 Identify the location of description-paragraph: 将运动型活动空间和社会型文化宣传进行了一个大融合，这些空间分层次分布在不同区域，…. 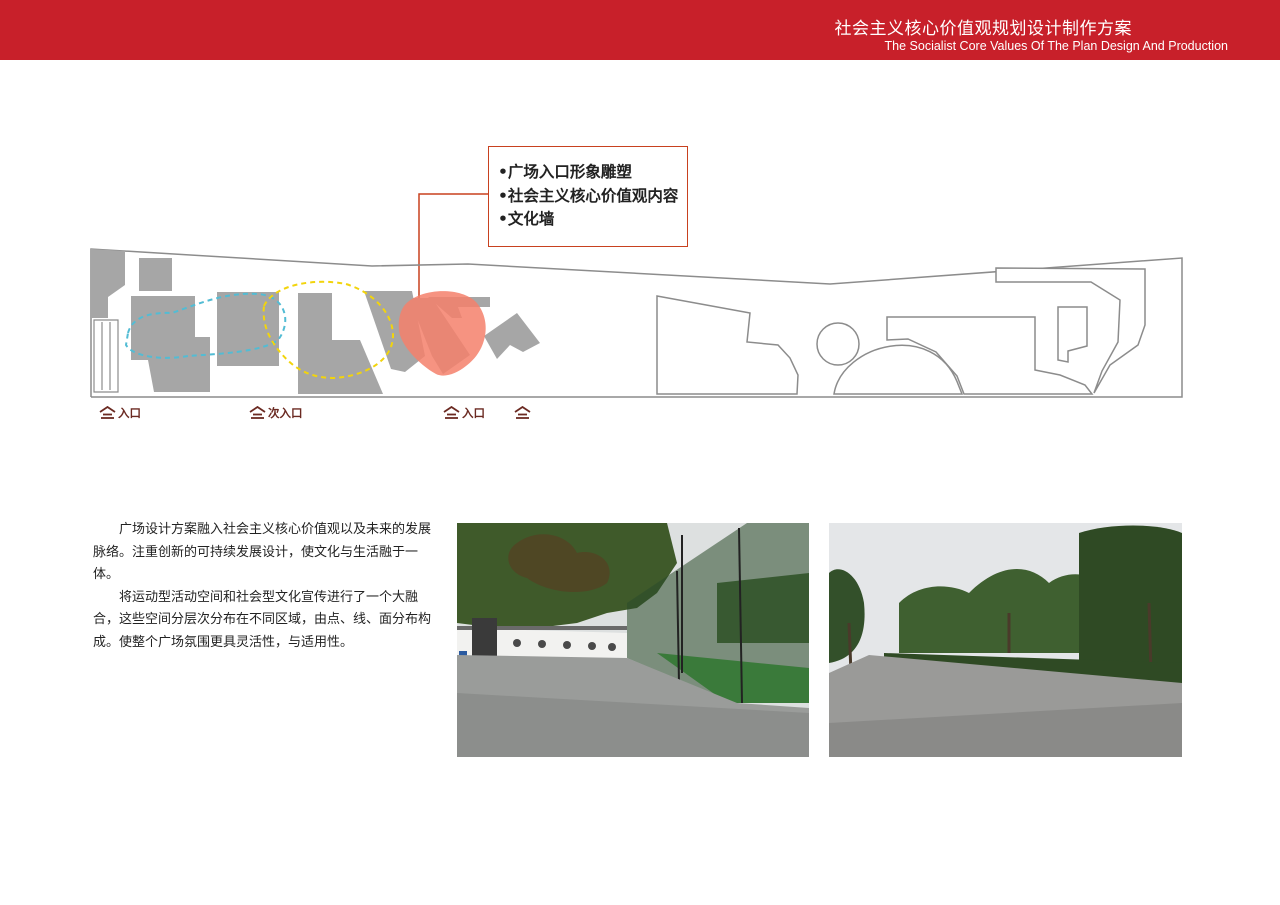
(262, 619).